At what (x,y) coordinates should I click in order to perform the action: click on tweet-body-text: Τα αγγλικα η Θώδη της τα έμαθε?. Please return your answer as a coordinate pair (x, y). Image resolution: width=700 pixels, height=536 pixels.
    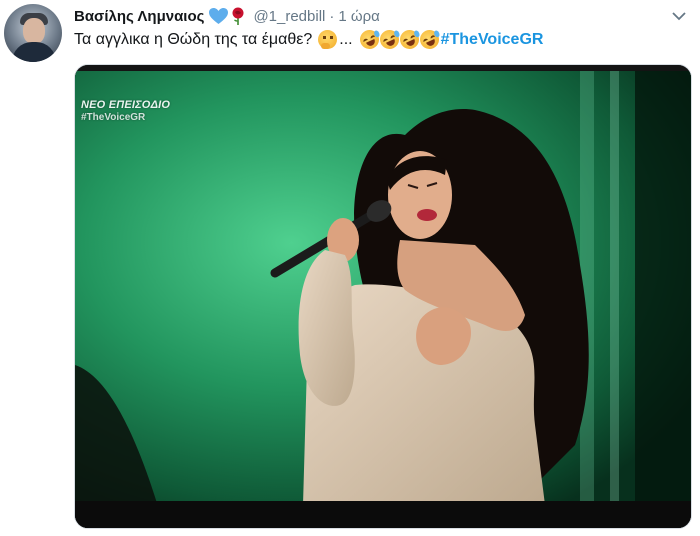
    Looking at the image, I should click on (193, 39).